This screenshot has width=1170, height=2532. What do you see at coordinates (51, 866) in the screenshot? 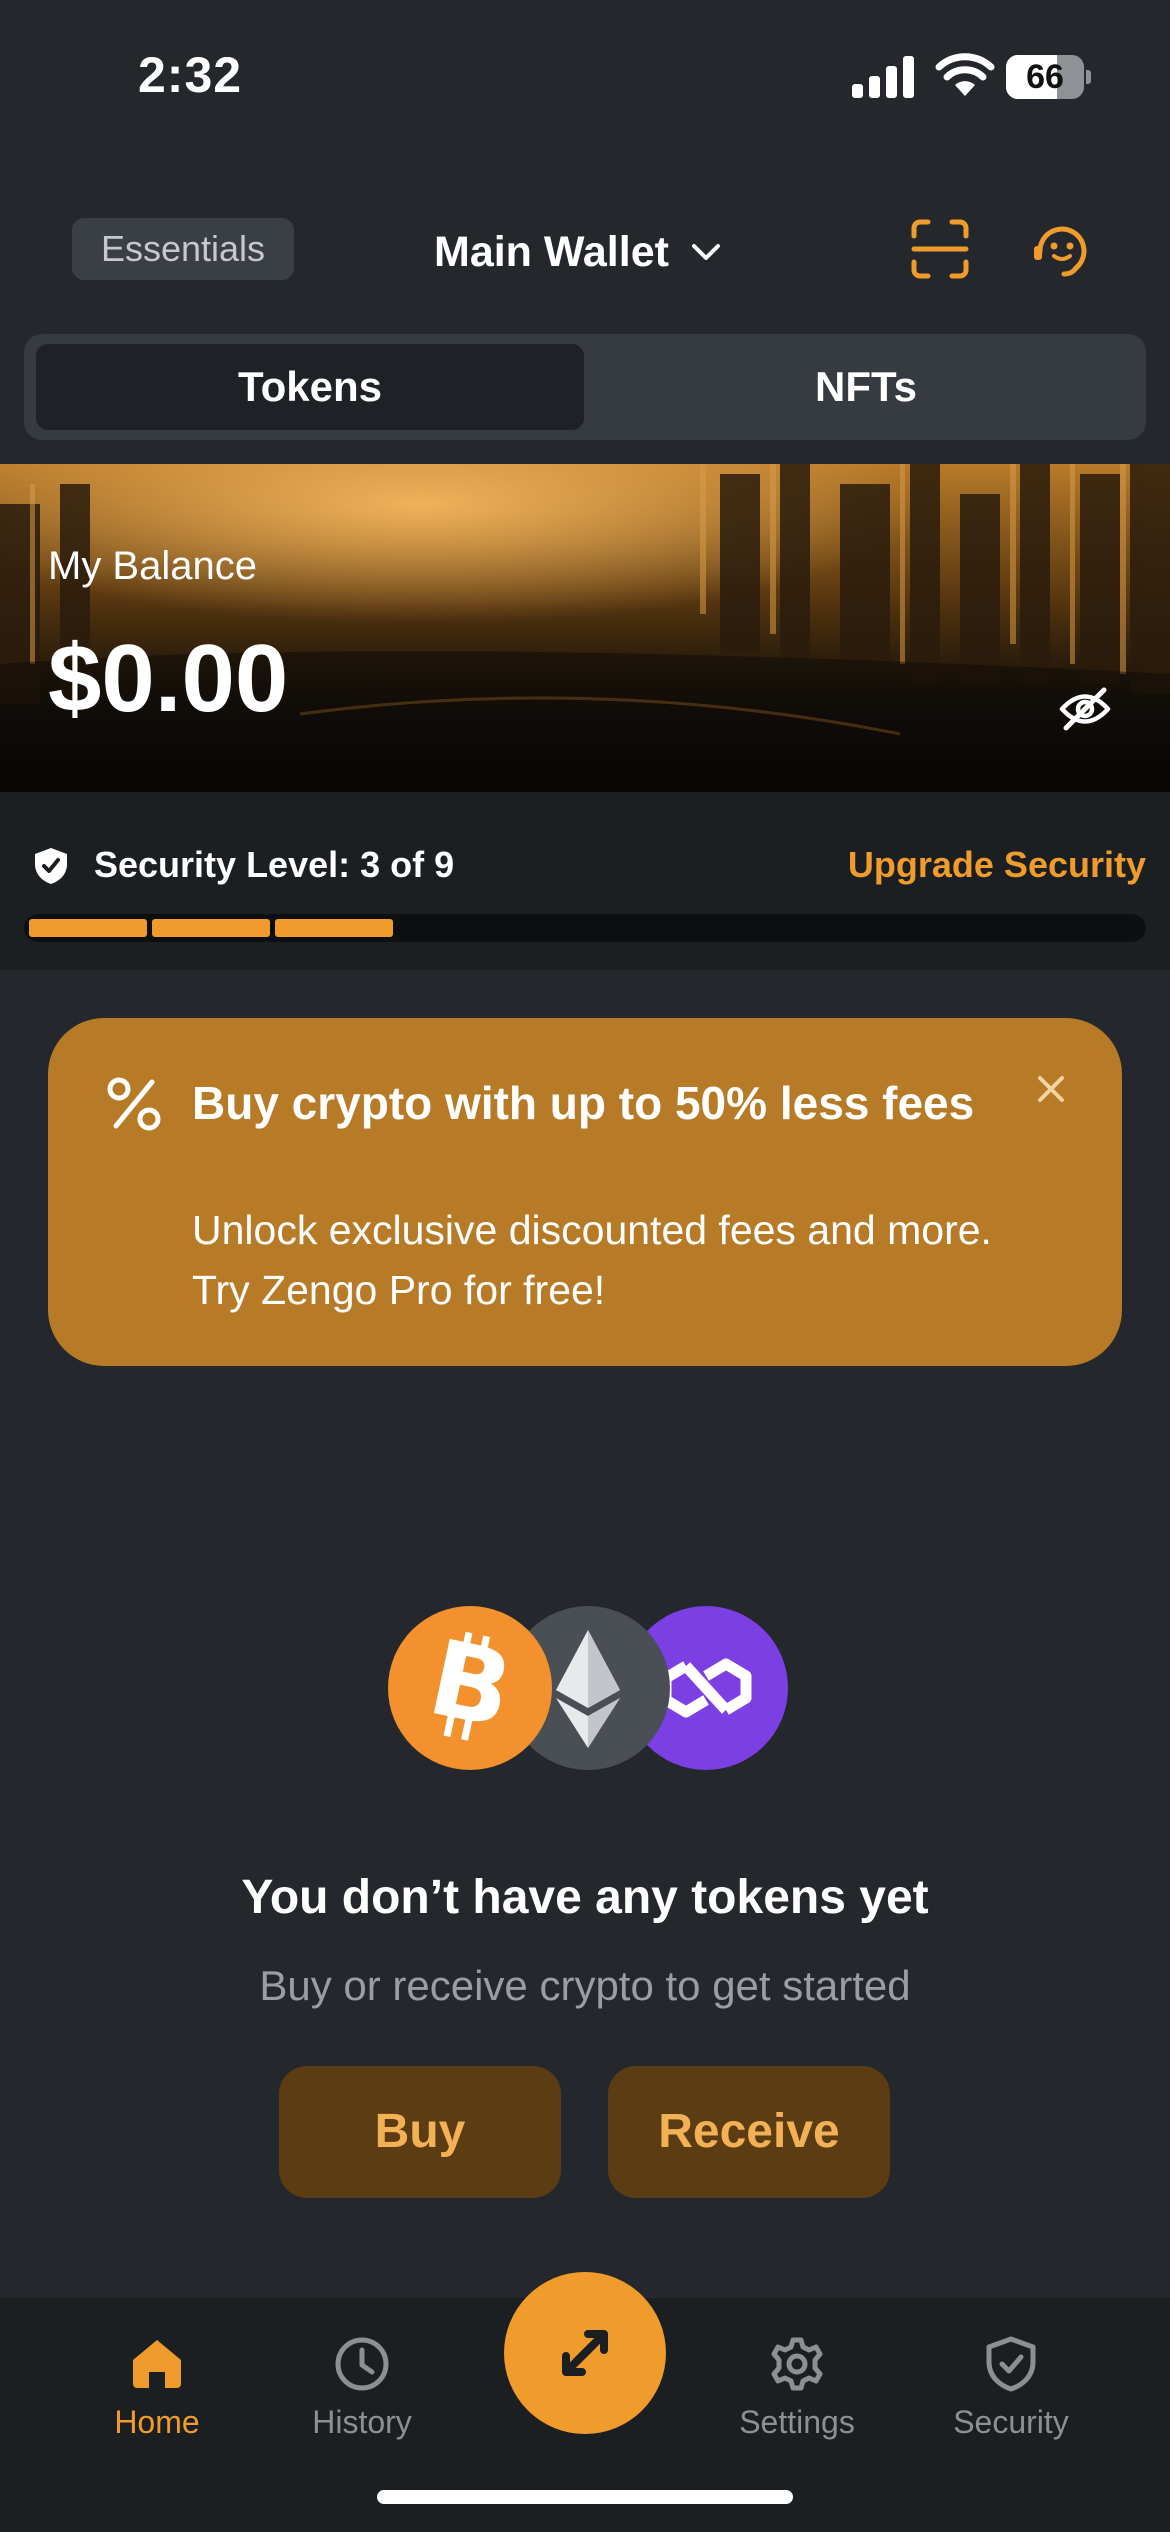
I see `shield-check-icon` at bounding box center [51, 866].